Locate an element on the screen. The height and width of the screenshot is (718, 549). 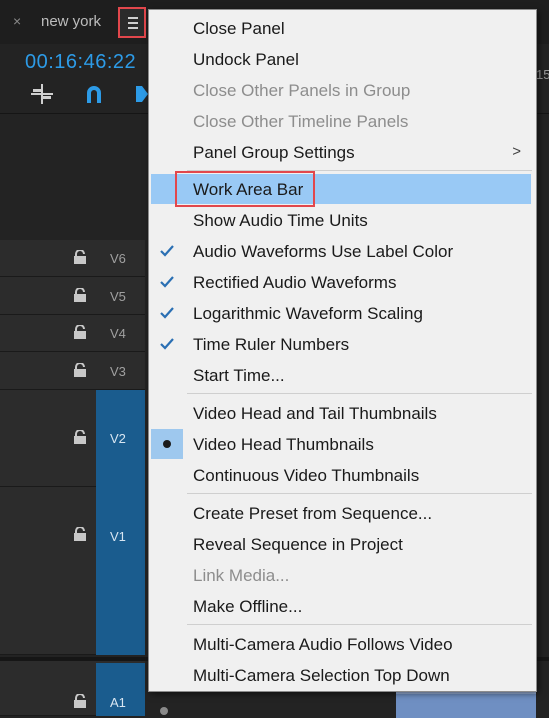
track-name: V5 is located at coordinates (118, 296).